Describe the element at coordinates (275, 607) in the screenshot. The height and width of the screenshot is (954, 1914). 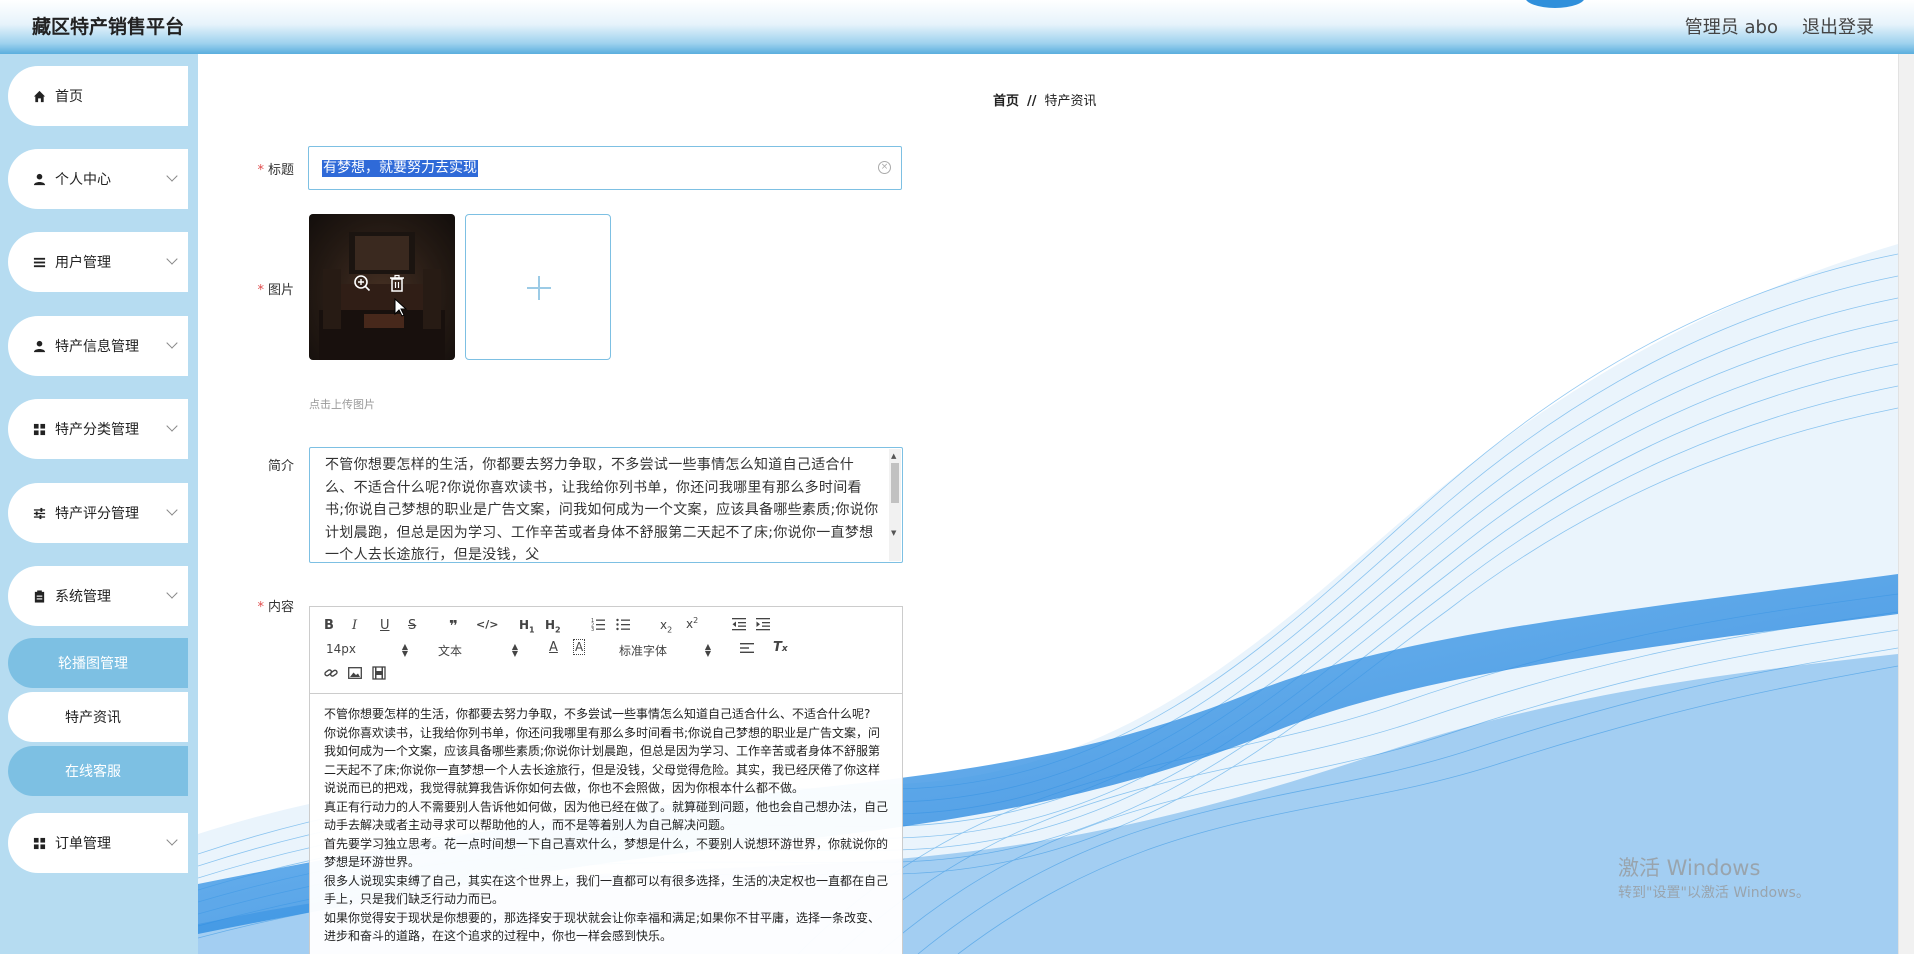
I see `content-label: * 内容` at that location.